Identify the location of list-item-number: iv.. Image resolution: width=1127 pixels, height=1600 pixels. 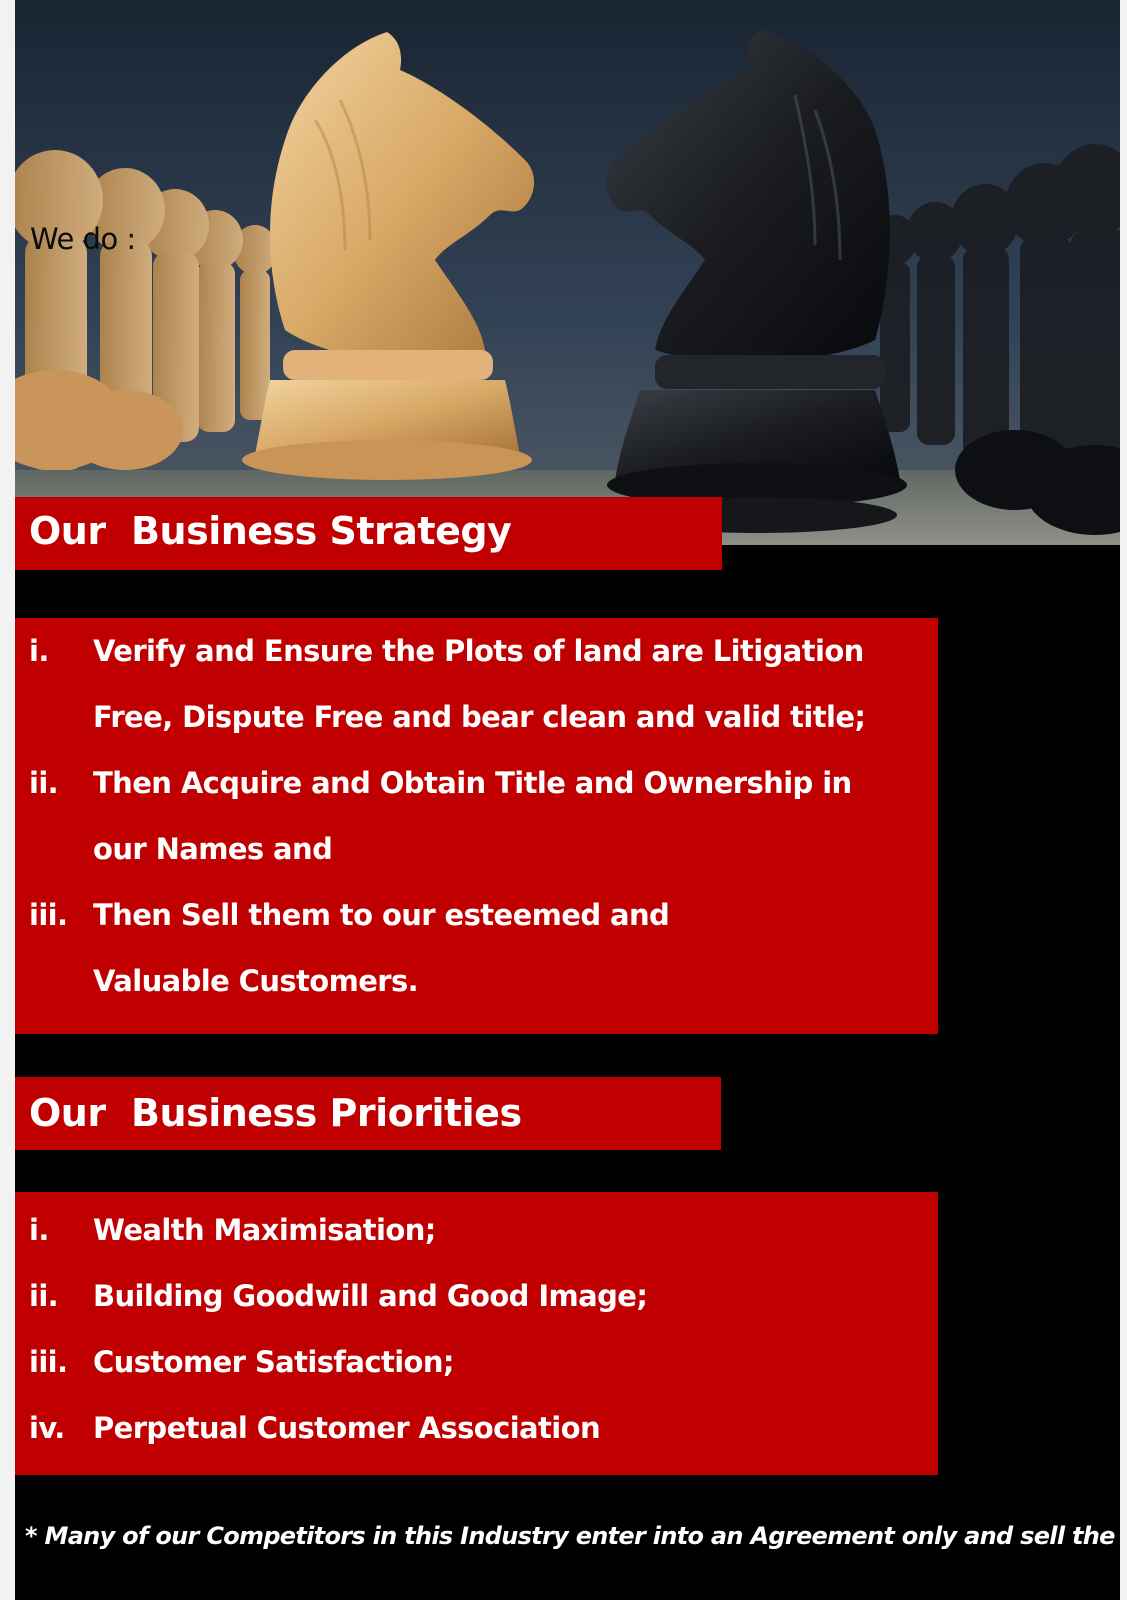
(47, 1428).